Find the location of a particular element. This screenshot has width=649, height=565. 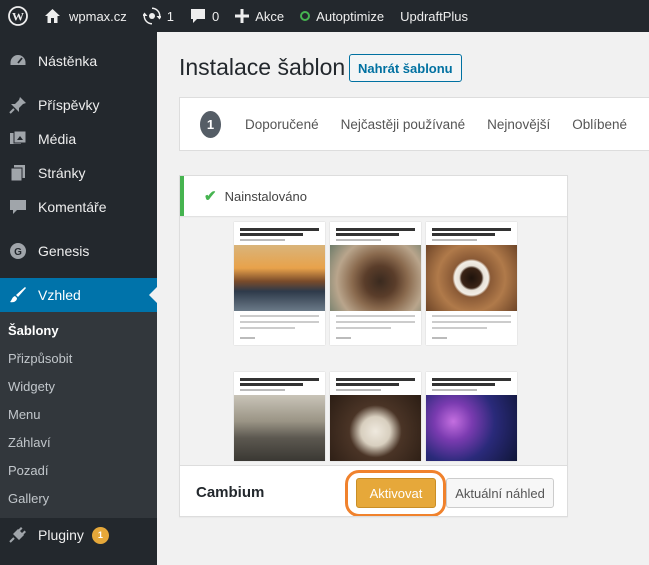

activate-theme-button: Aktivovat is located at coordinates (396, 493).